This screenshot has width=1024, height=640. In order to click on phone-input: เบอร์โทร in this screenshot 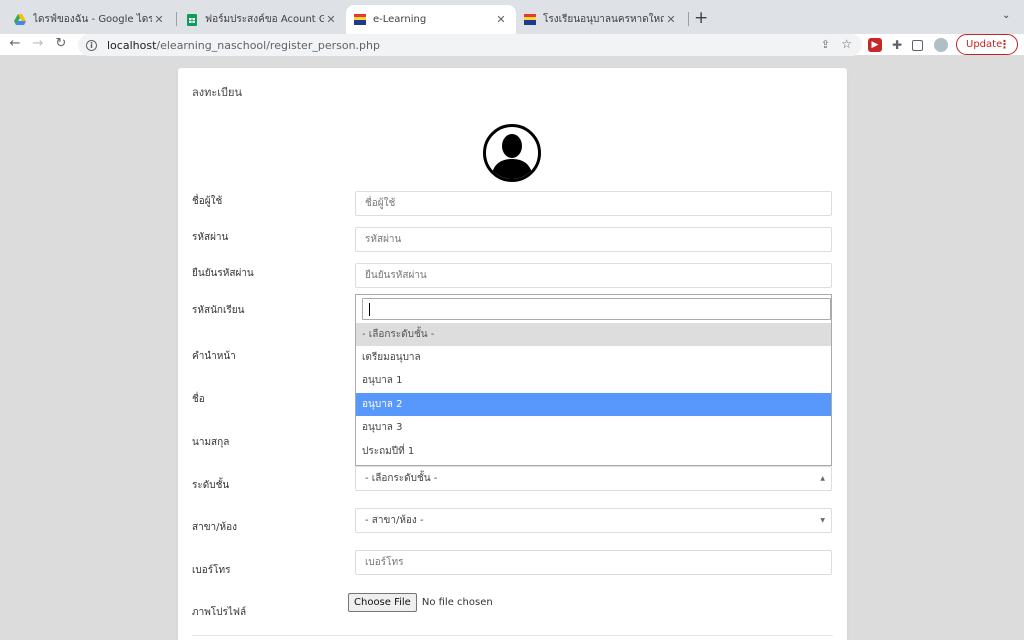, I will do `click(593, 562)`.